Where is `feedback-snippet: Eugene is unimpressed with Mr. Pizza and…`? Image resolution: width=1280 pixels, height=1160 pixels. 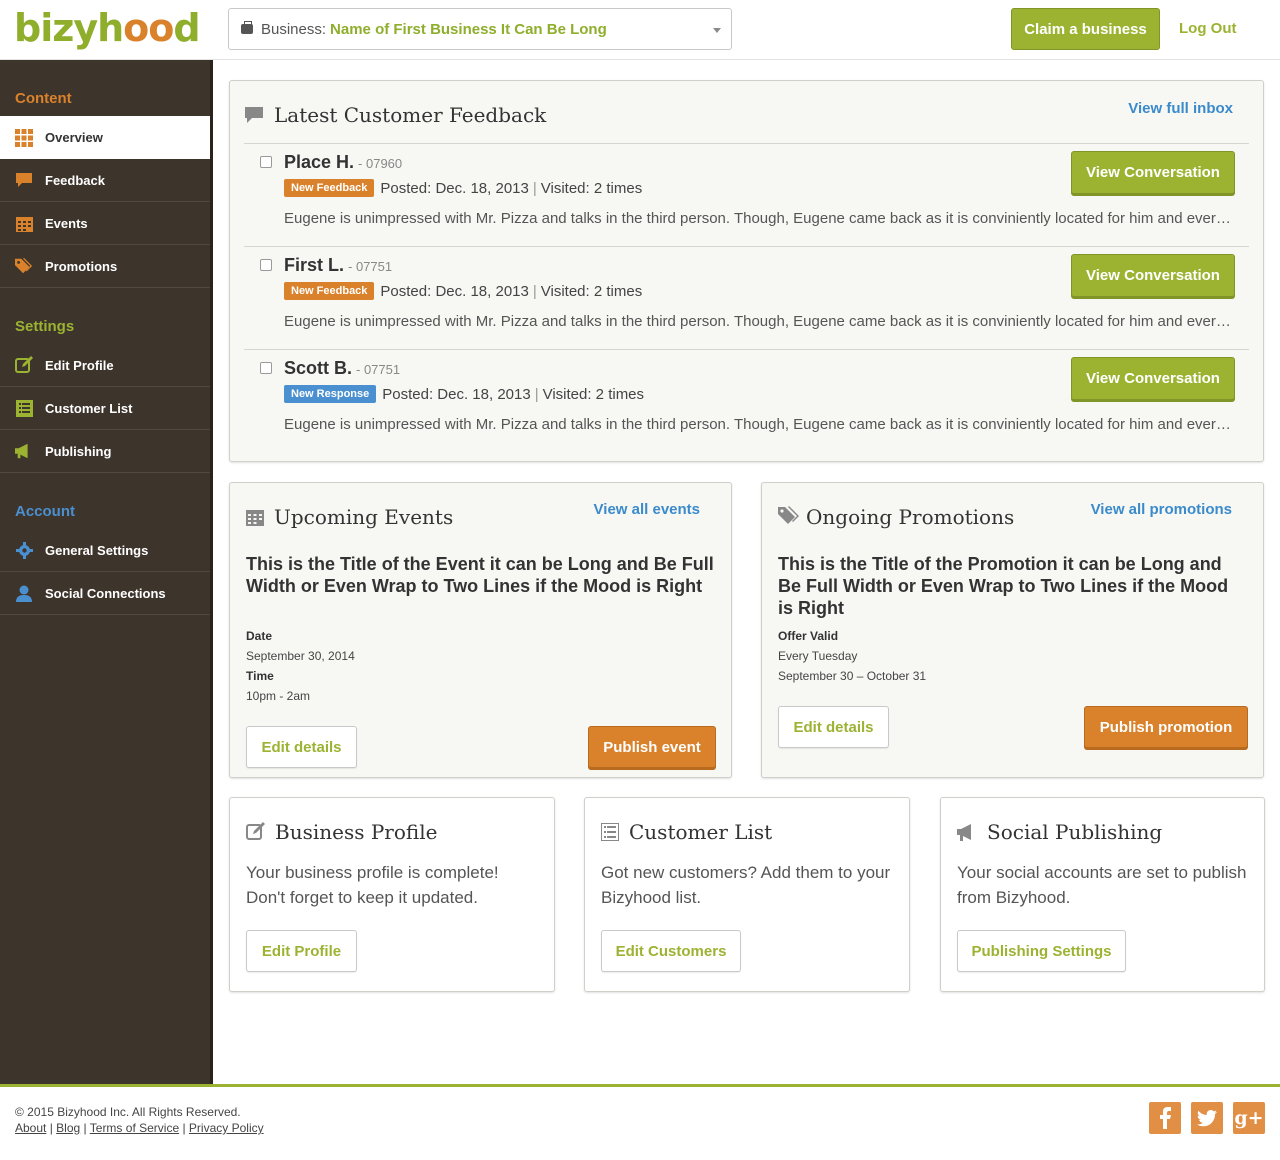
feedback-snippet: Eugene is unimpressed with Mr. Pizza and… is located at coordinates (759, 424).